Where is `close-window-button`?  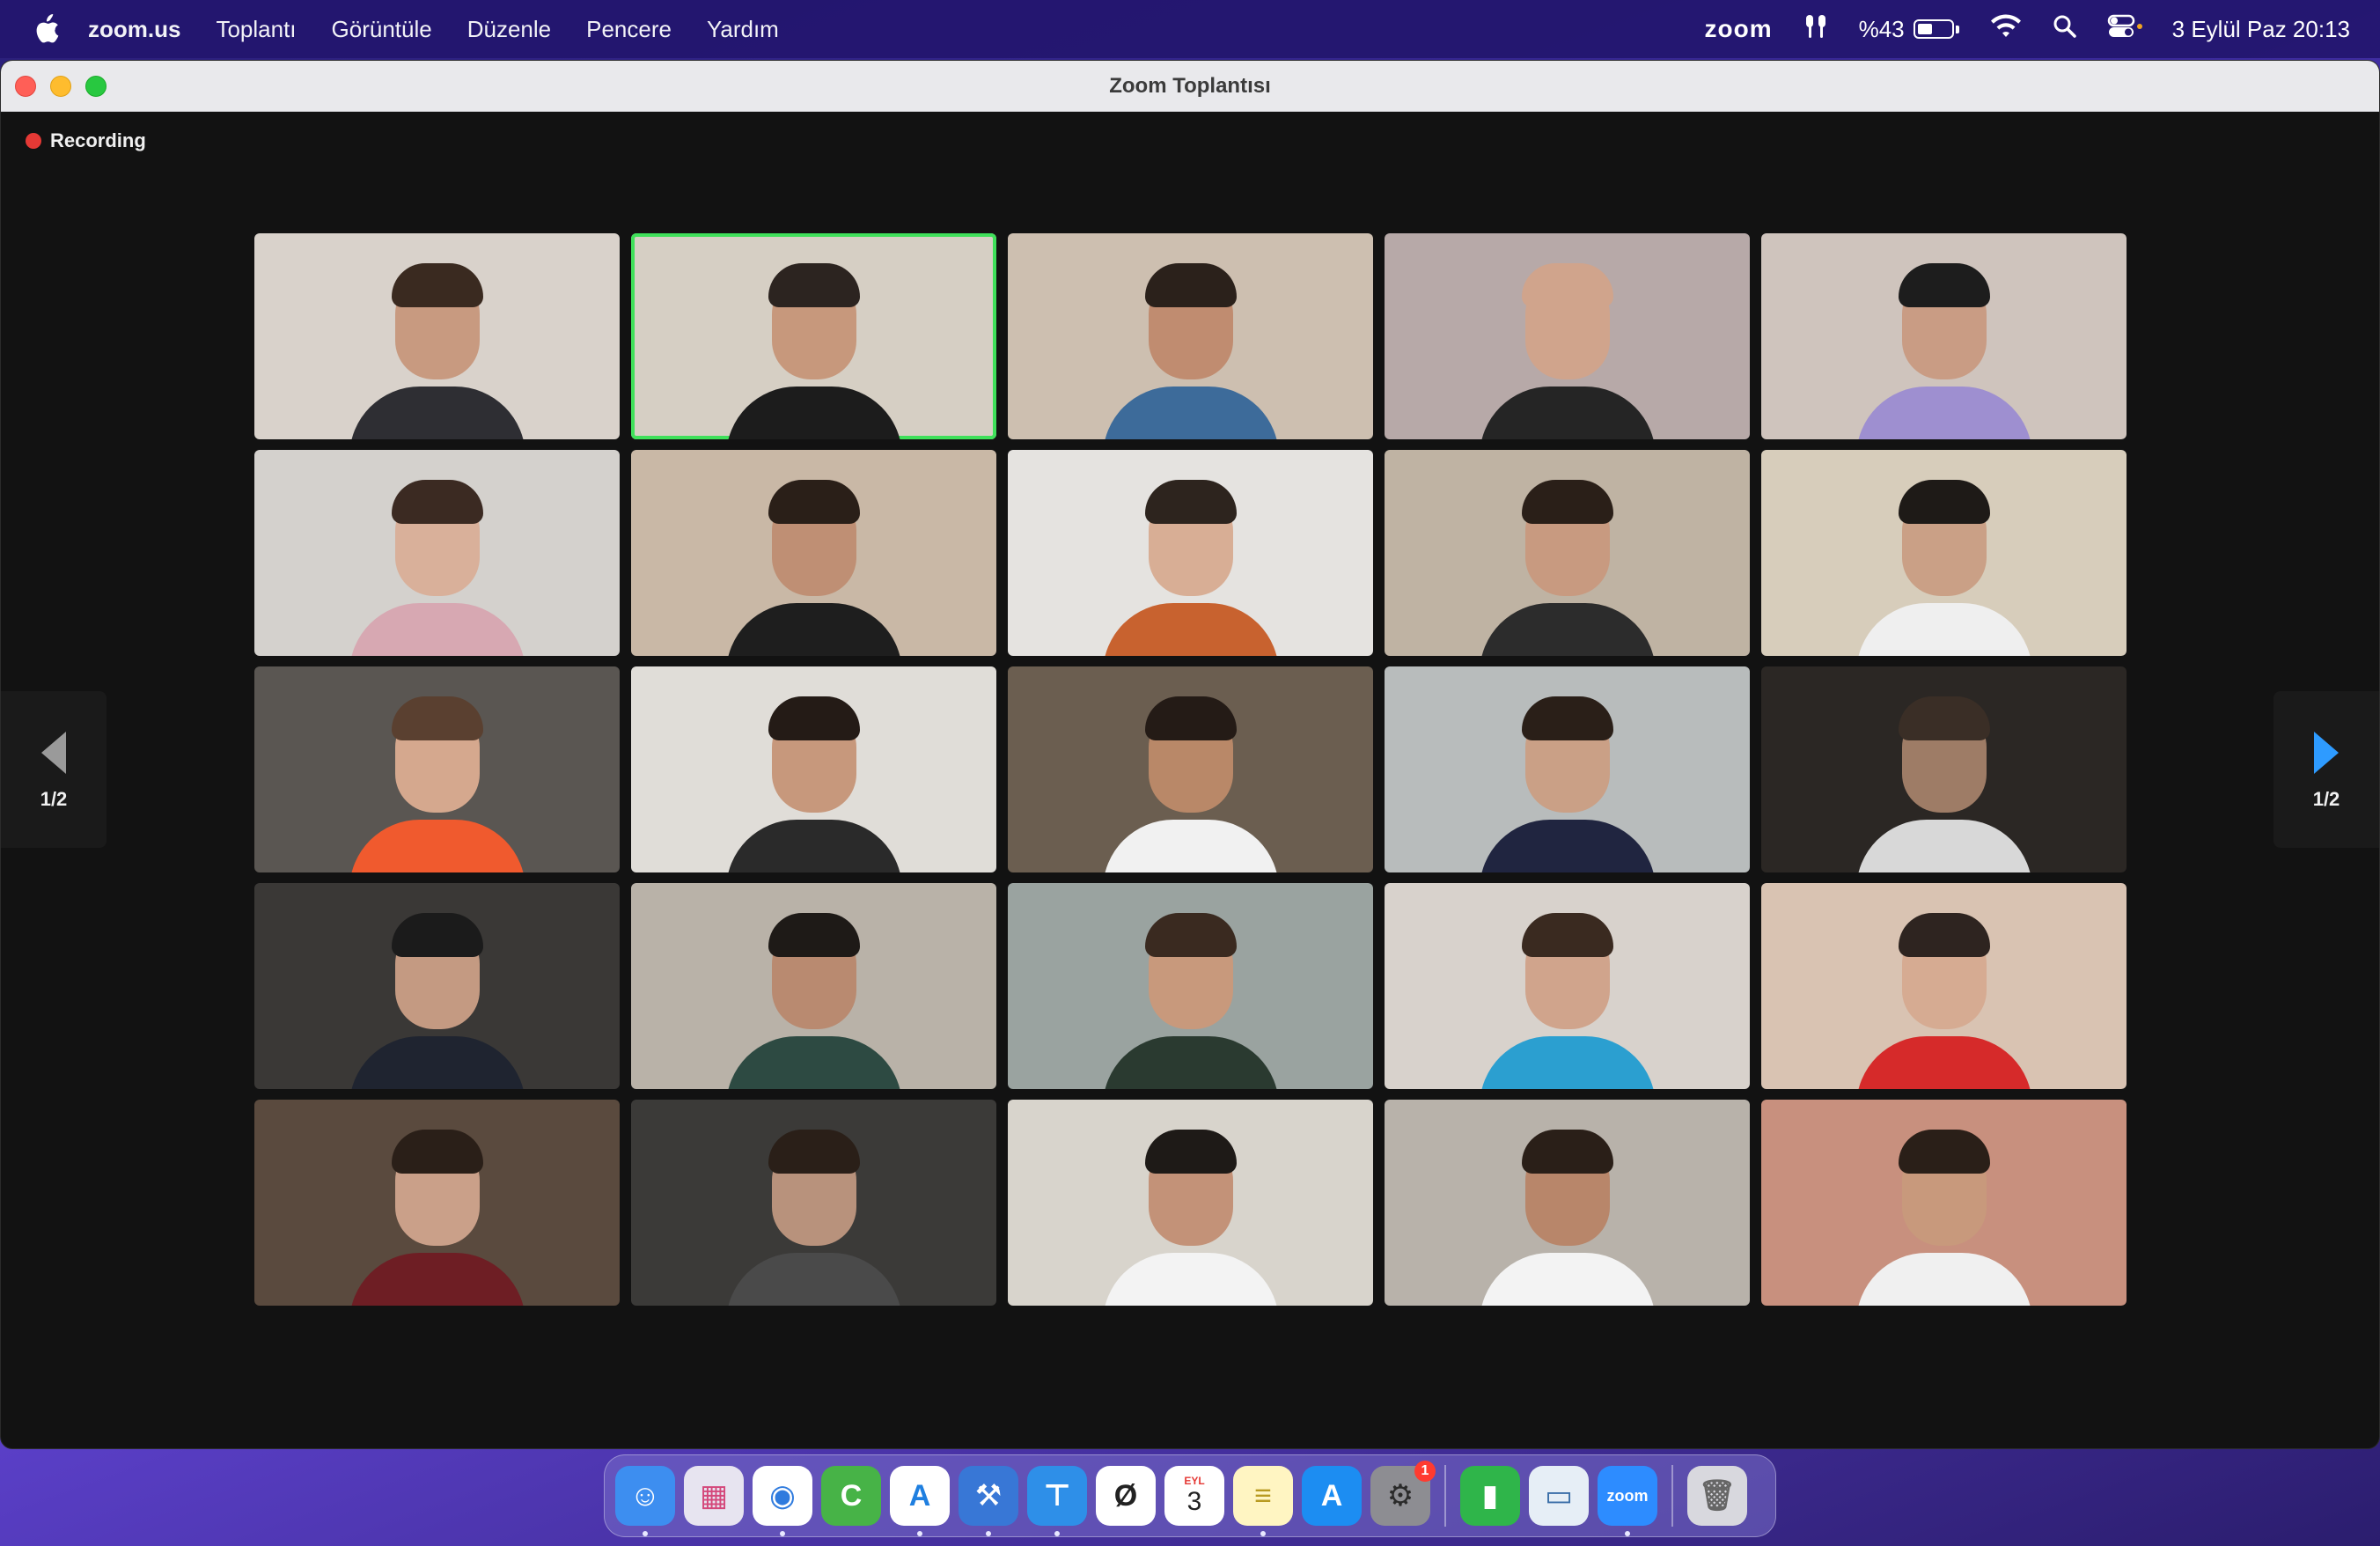
close-window-button is located at coordinates (25, 86).